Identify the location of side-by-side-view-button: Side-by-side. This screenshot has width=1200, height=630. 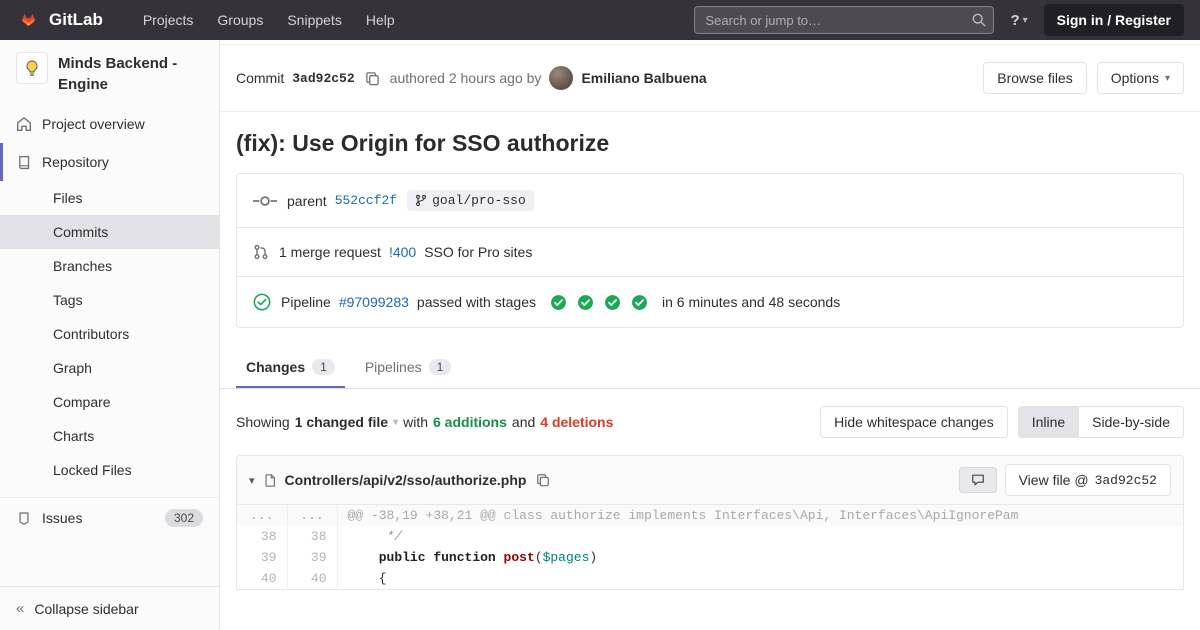
(1131, 422).